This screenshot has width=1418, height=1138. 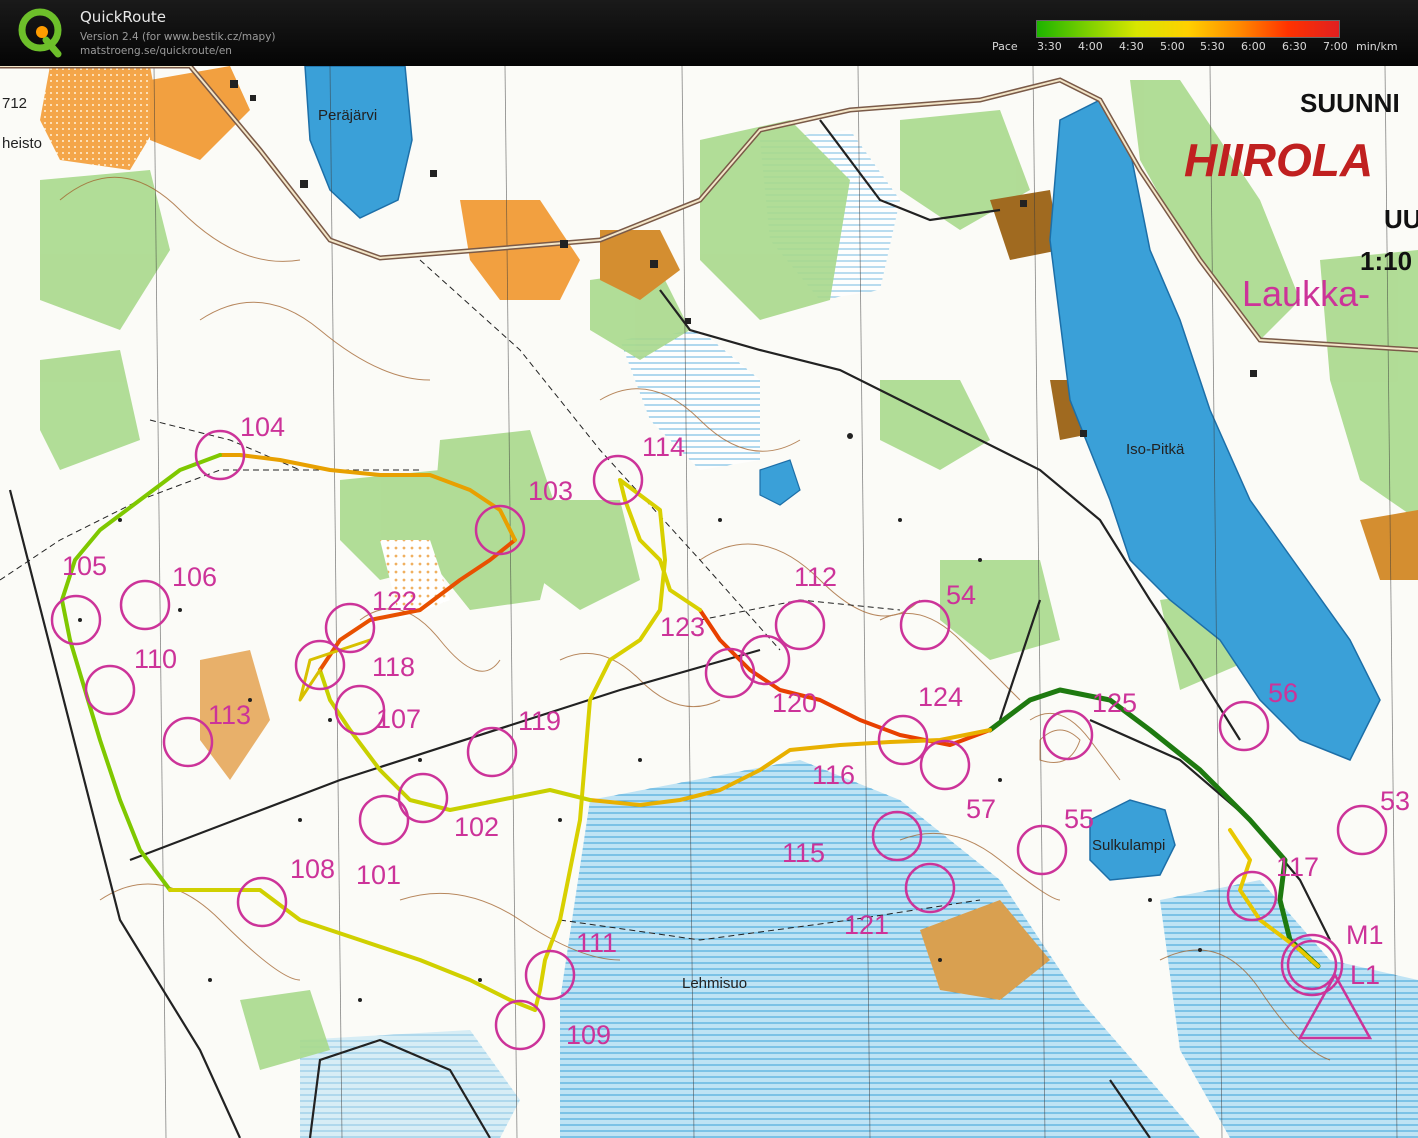 I want to click on control-label: 123, so click(x=682, y=627).